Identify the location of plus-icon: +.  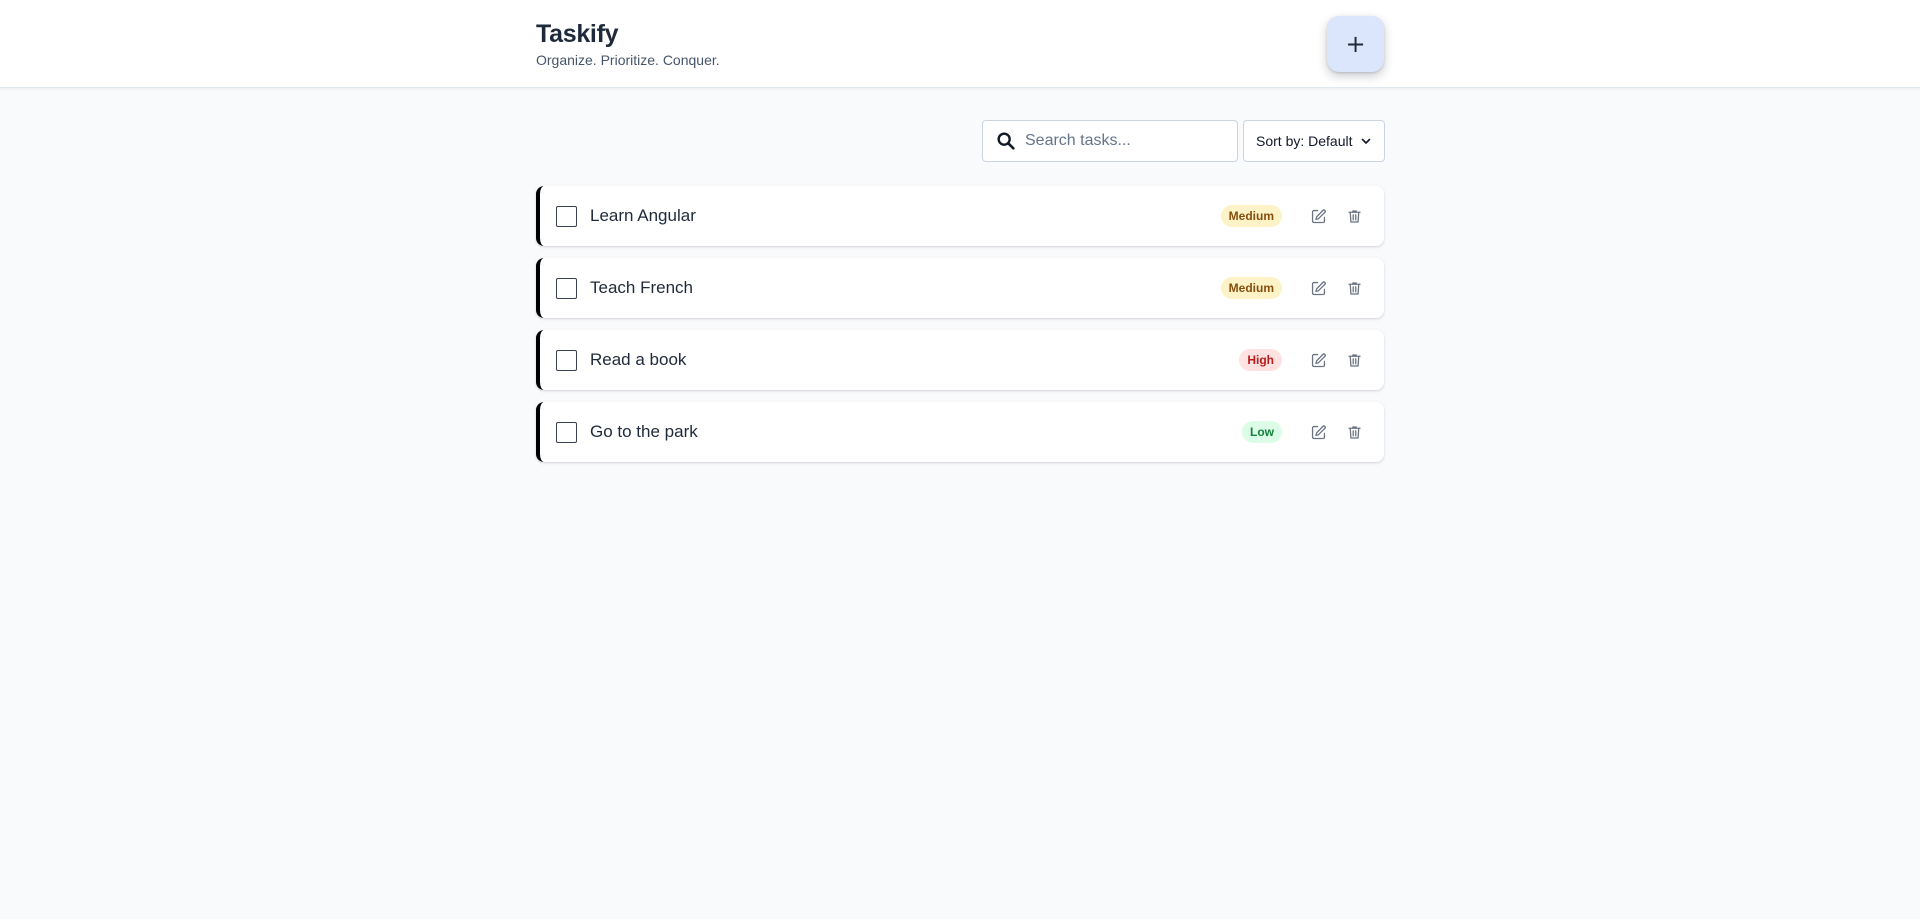
(1355, 44).